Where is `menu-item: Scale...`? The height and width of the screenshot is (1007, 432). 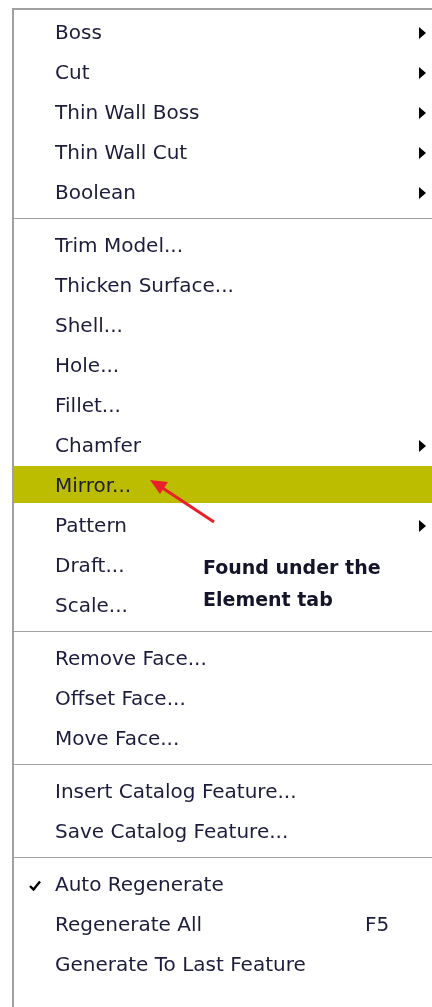 menu-item: Scale... is located at coordinates (91, 605).